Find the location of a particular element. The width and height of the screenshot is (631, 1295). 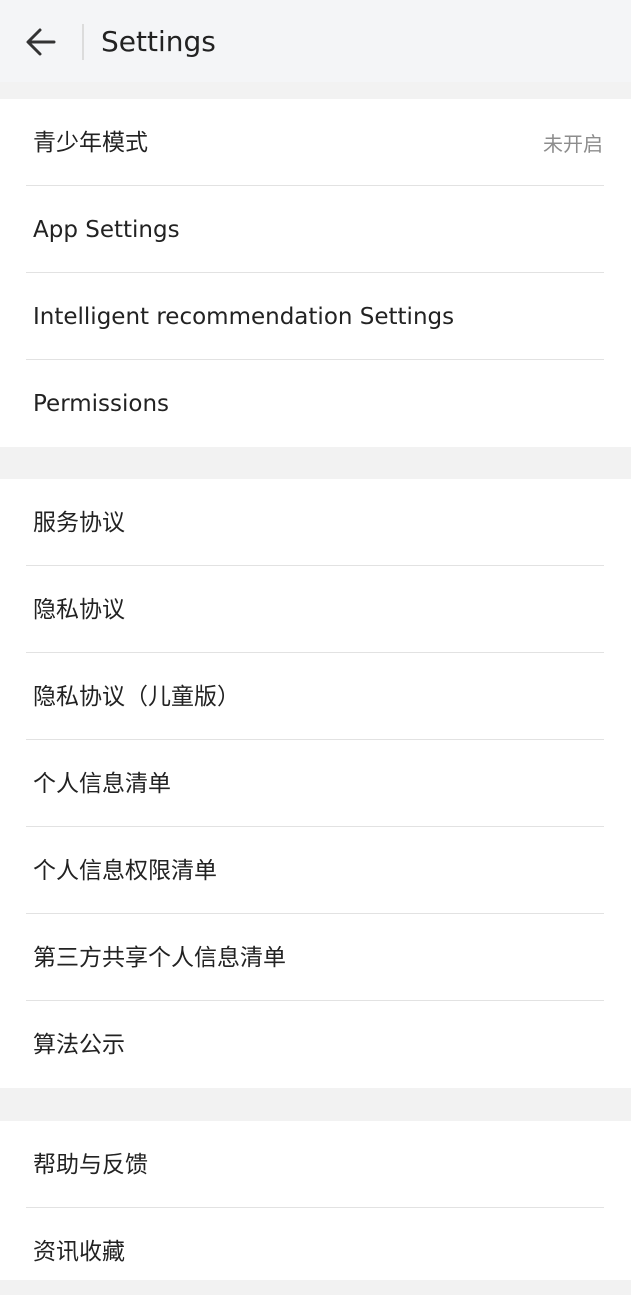

row-personal-info-permissions: 个人信息权限清单 is located at coordinates (315, 870).